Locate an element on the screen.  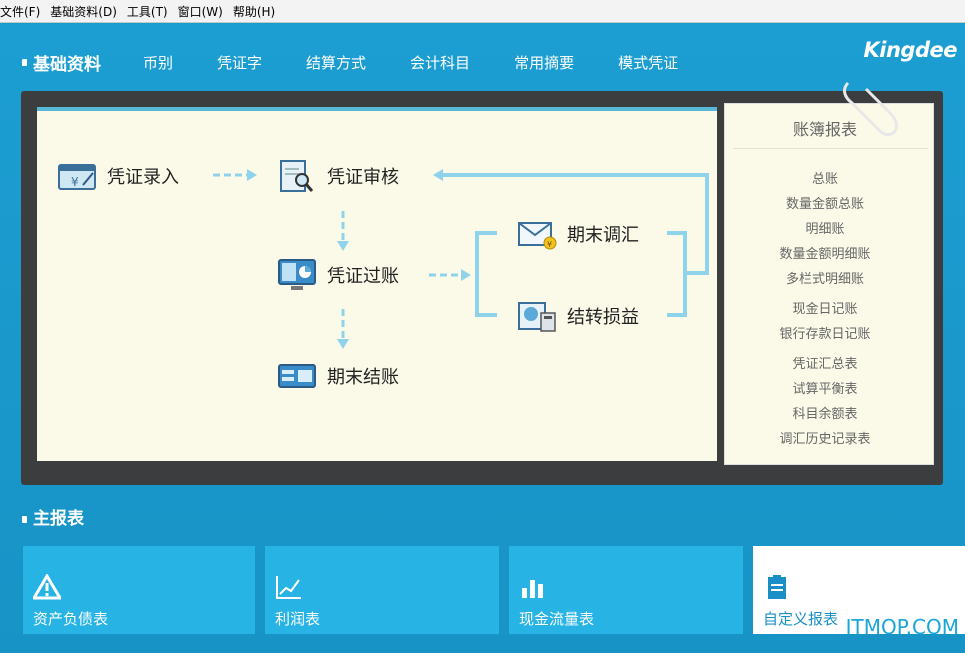
main-reports-title: 主报表 is located at coordinates (58, 519).